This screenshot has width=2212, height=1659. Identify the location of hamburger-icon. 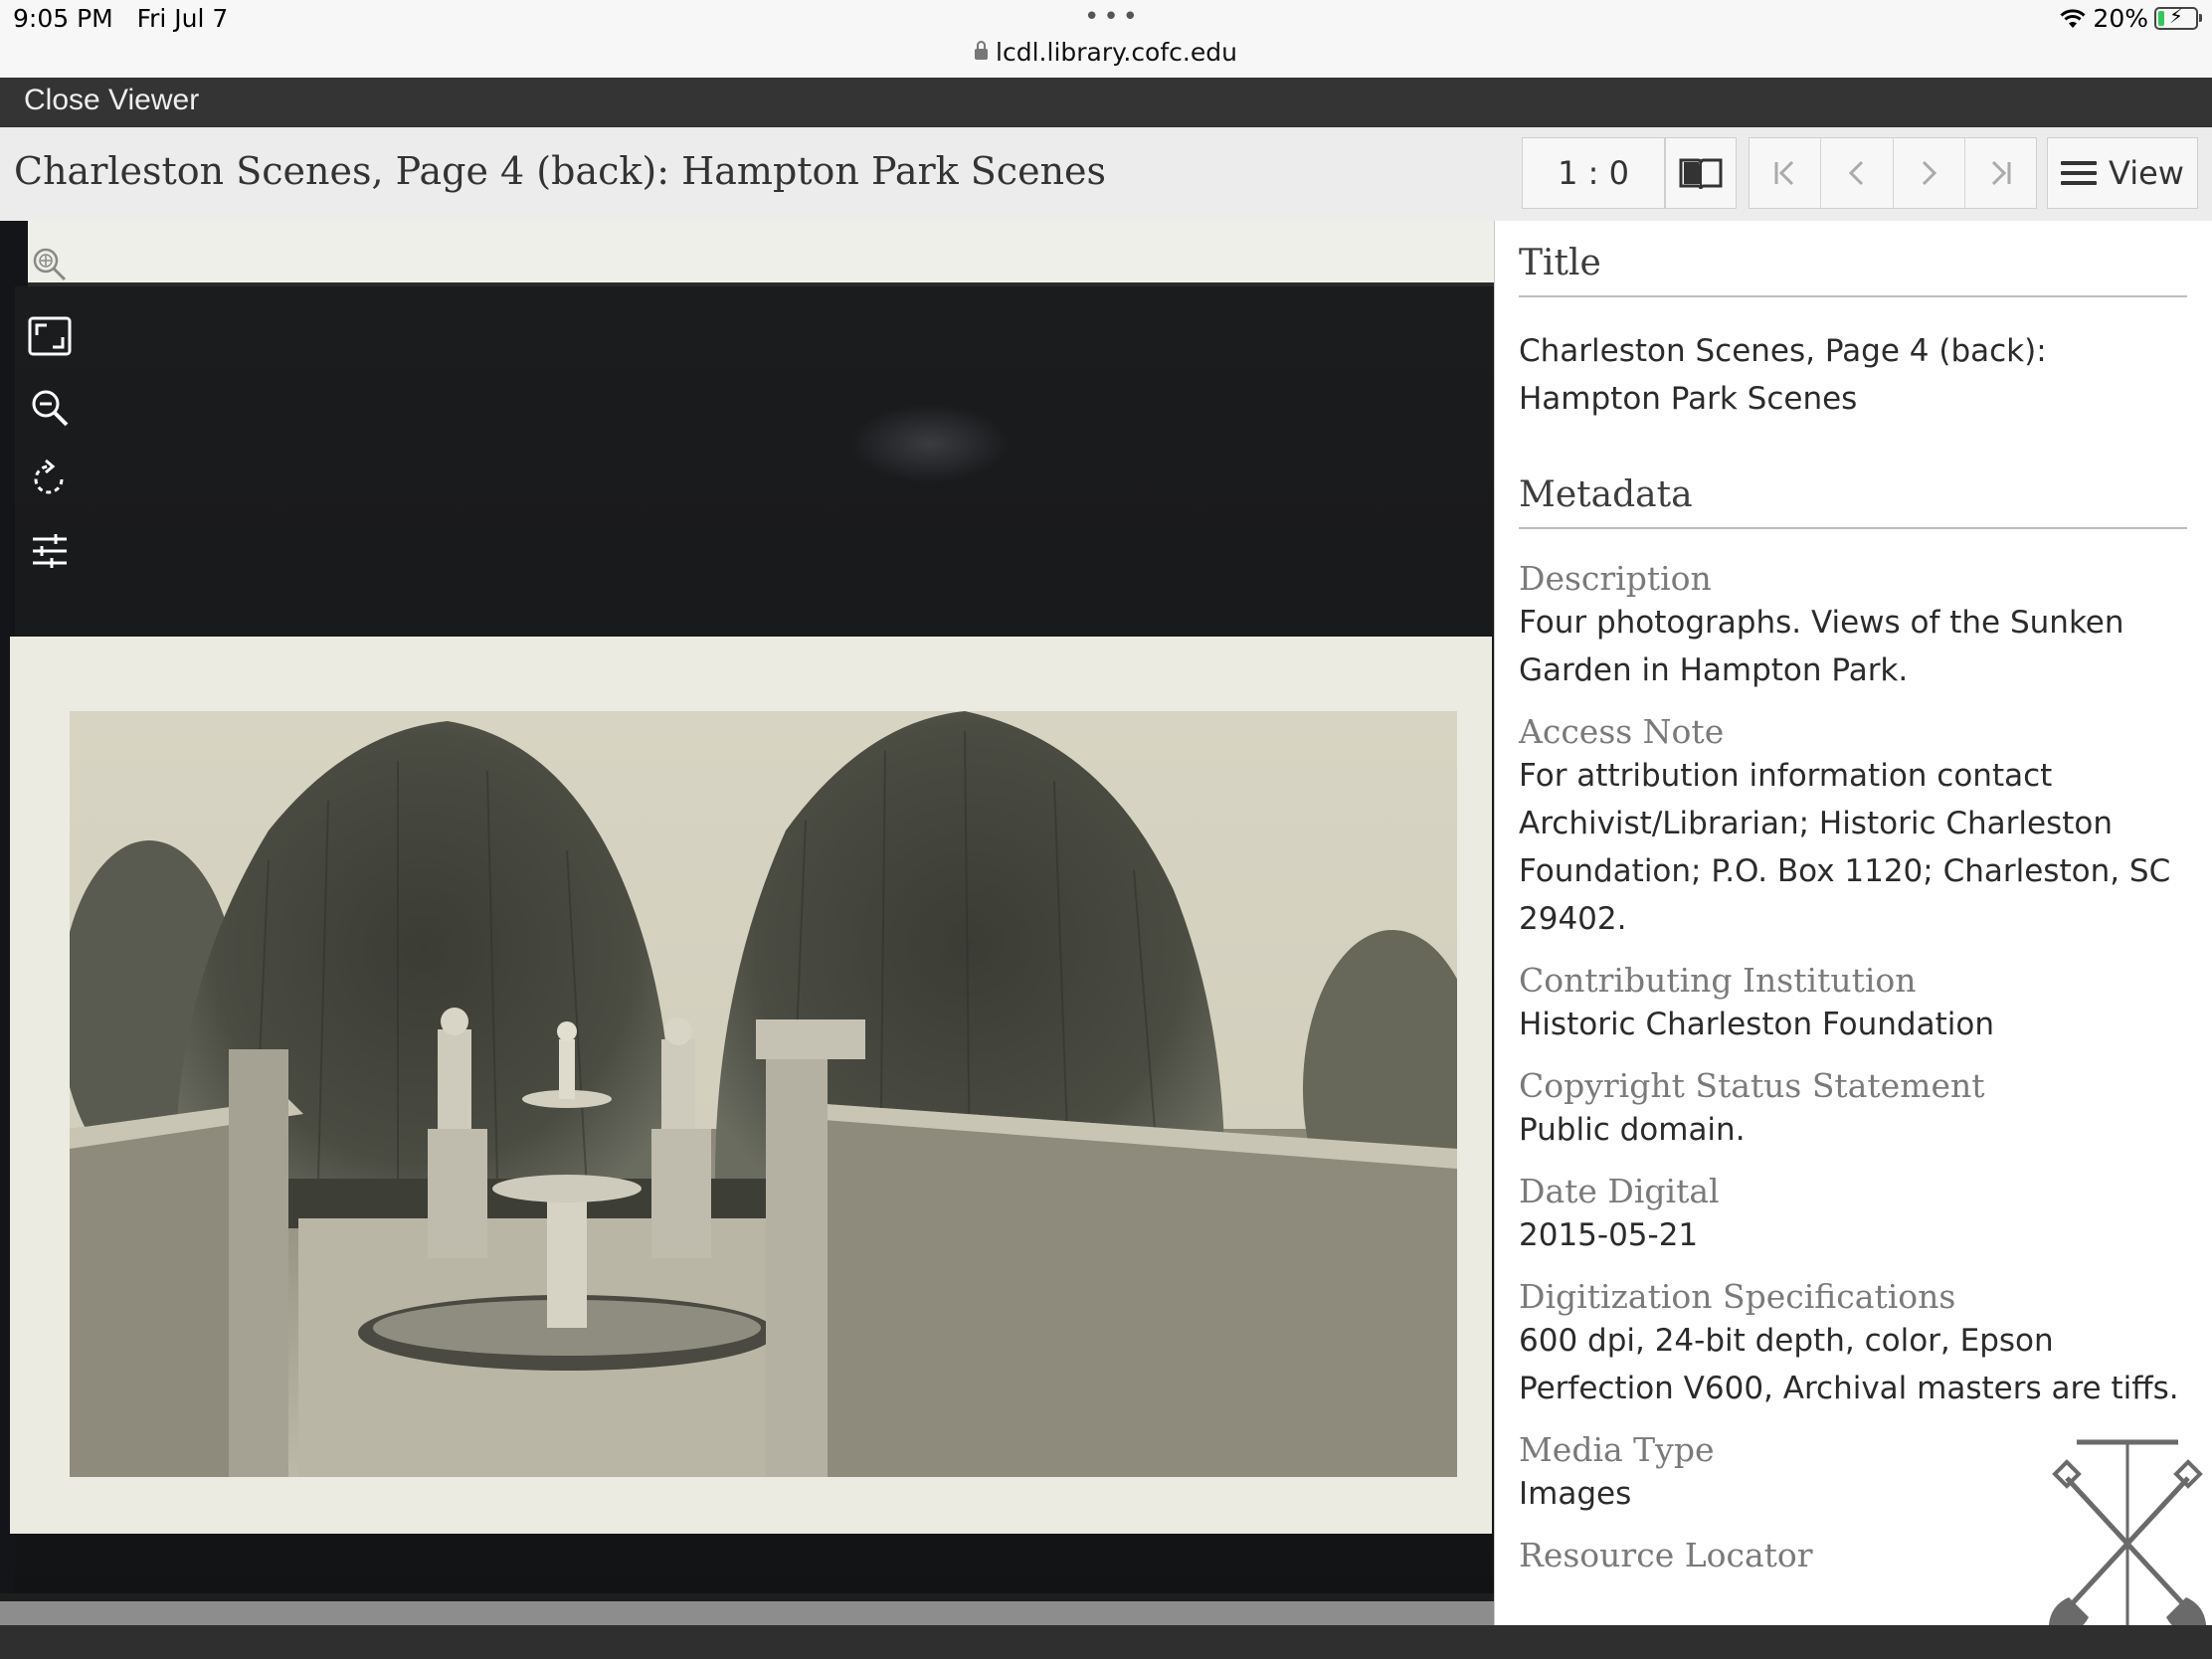
(2079, 173).